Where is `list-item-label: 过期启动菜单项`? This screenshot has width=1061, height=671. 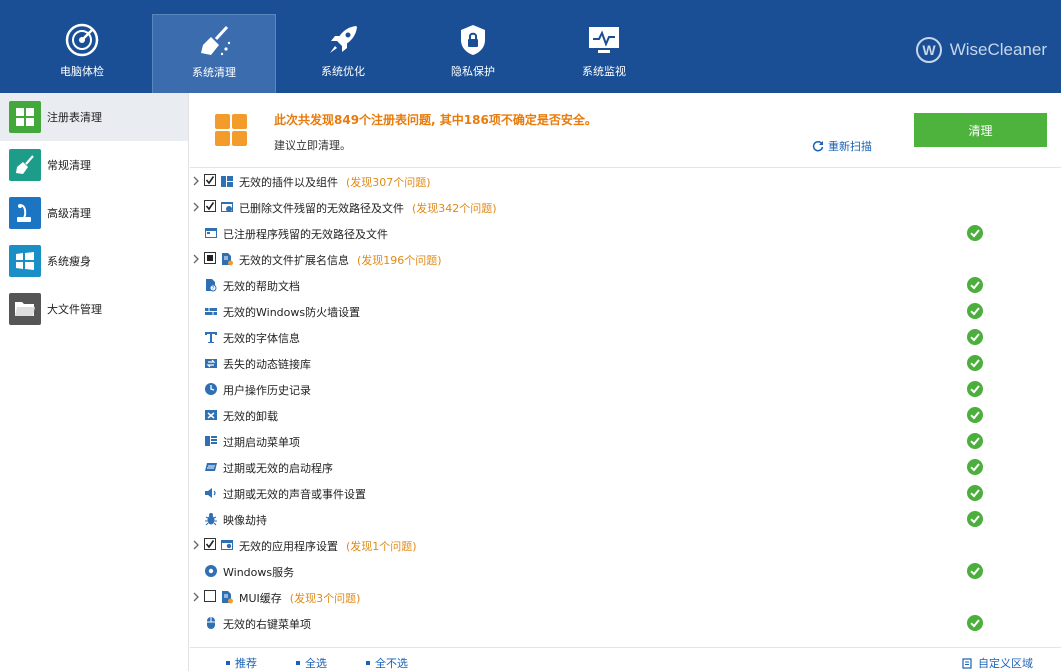
list-item-label: 过期启动菜单项 is located at coordinates (261, 442).